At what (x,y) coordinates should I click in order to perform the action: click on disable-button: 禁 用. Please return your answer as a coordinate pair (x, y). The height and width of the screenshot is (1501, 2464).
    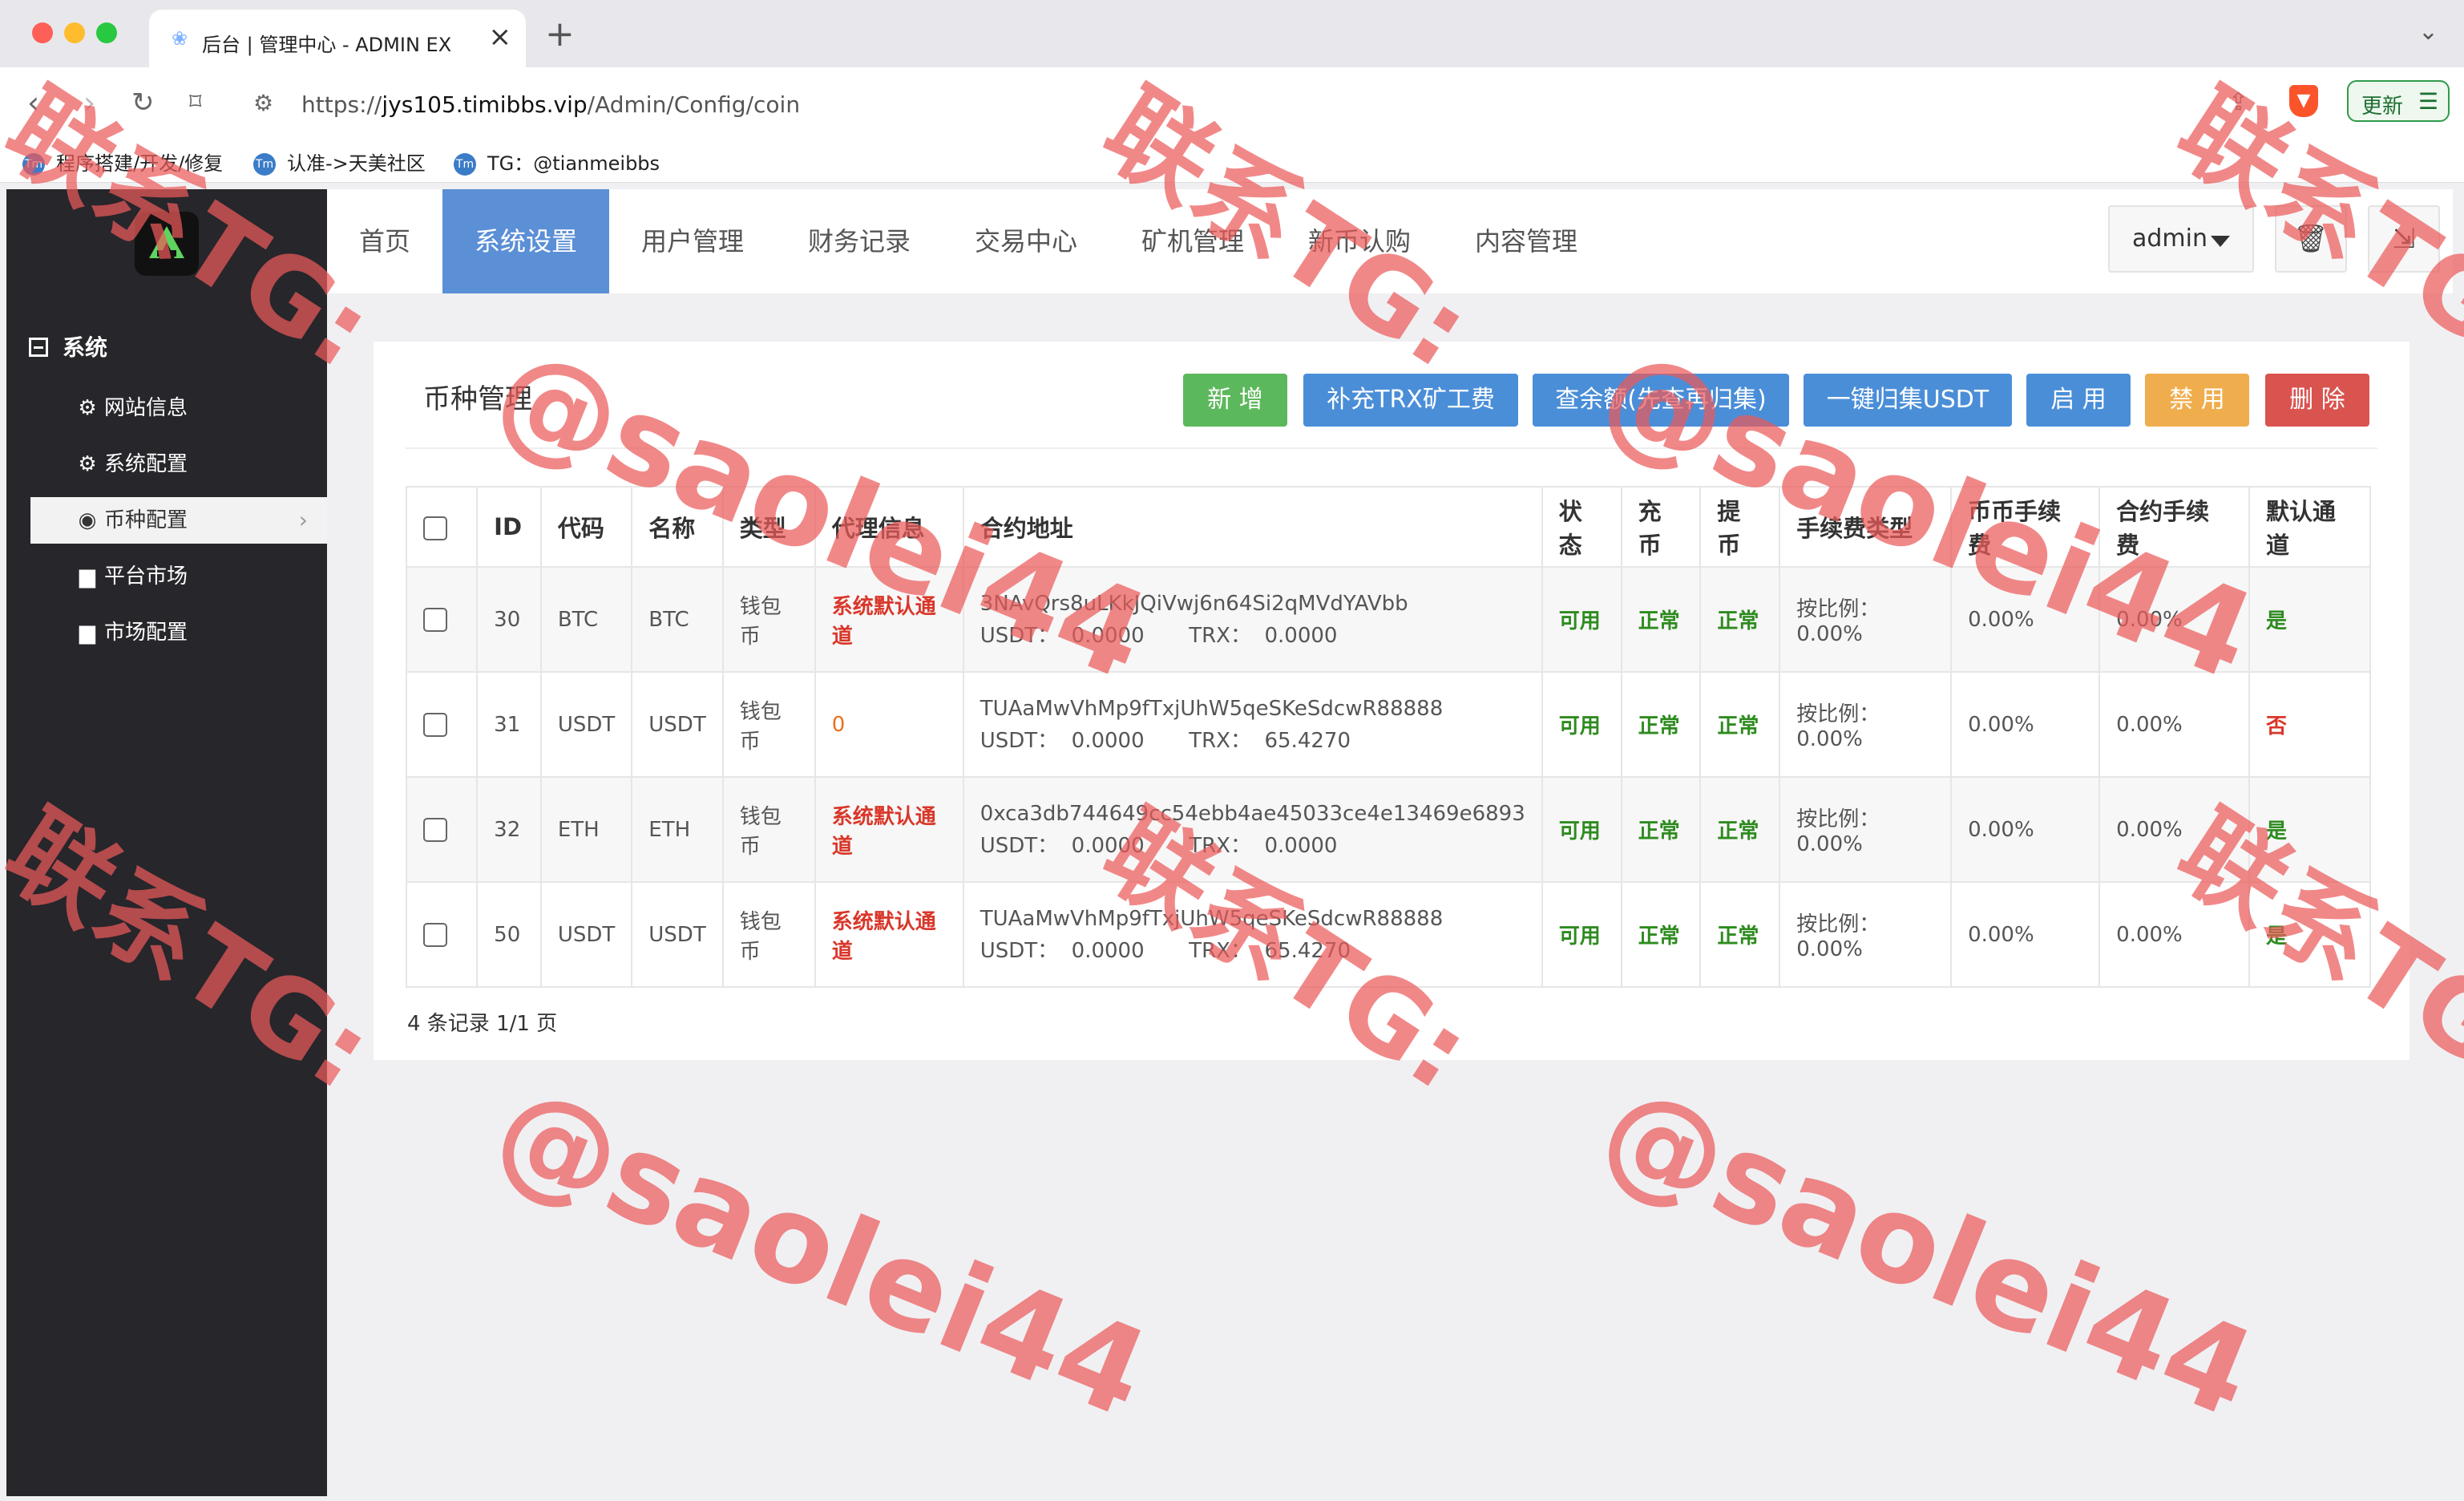
    Looking at the image, I should click on (2197, 400).